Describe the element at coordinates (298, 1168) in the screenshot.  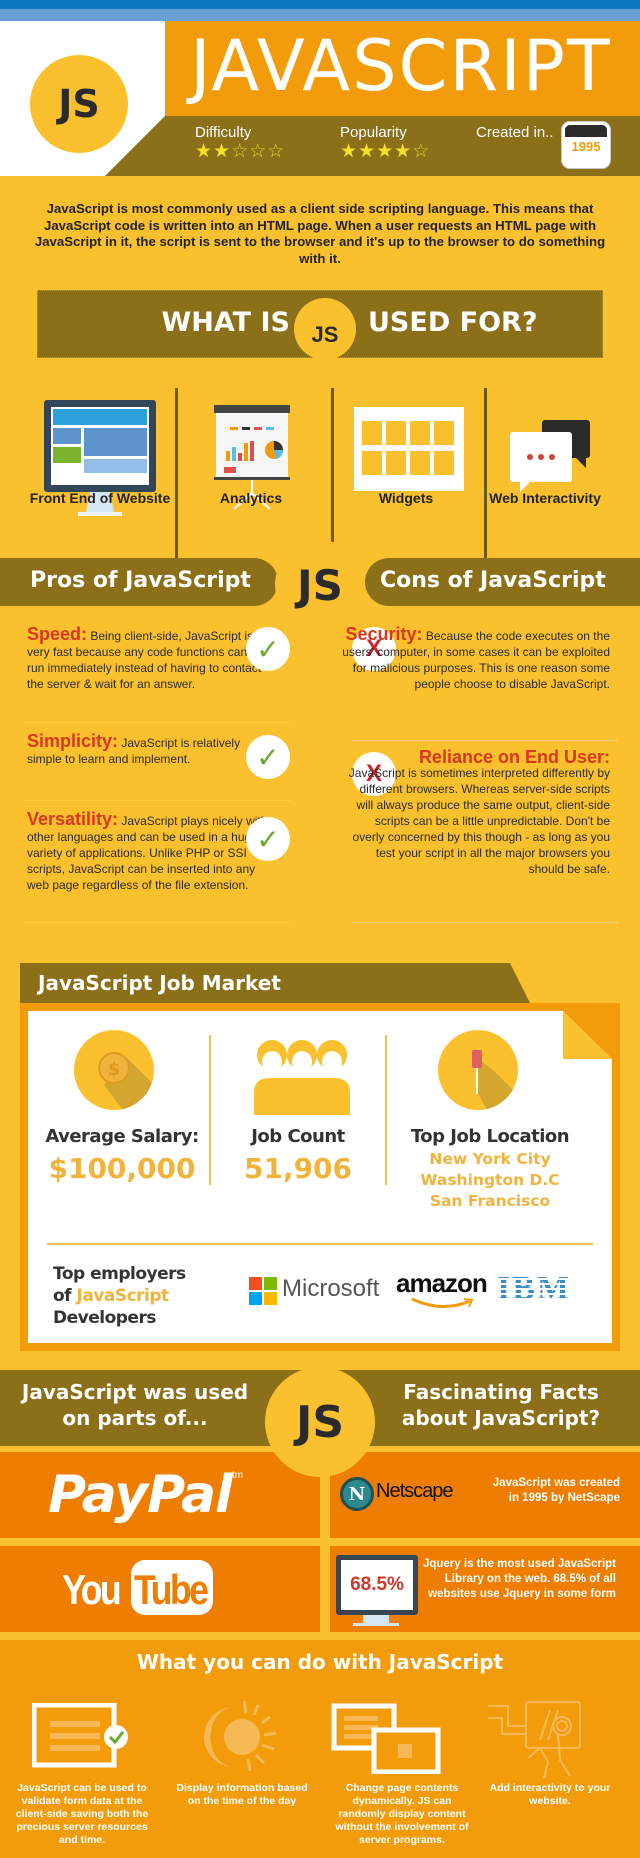
I see `job-count-value: 51,906` at that location.